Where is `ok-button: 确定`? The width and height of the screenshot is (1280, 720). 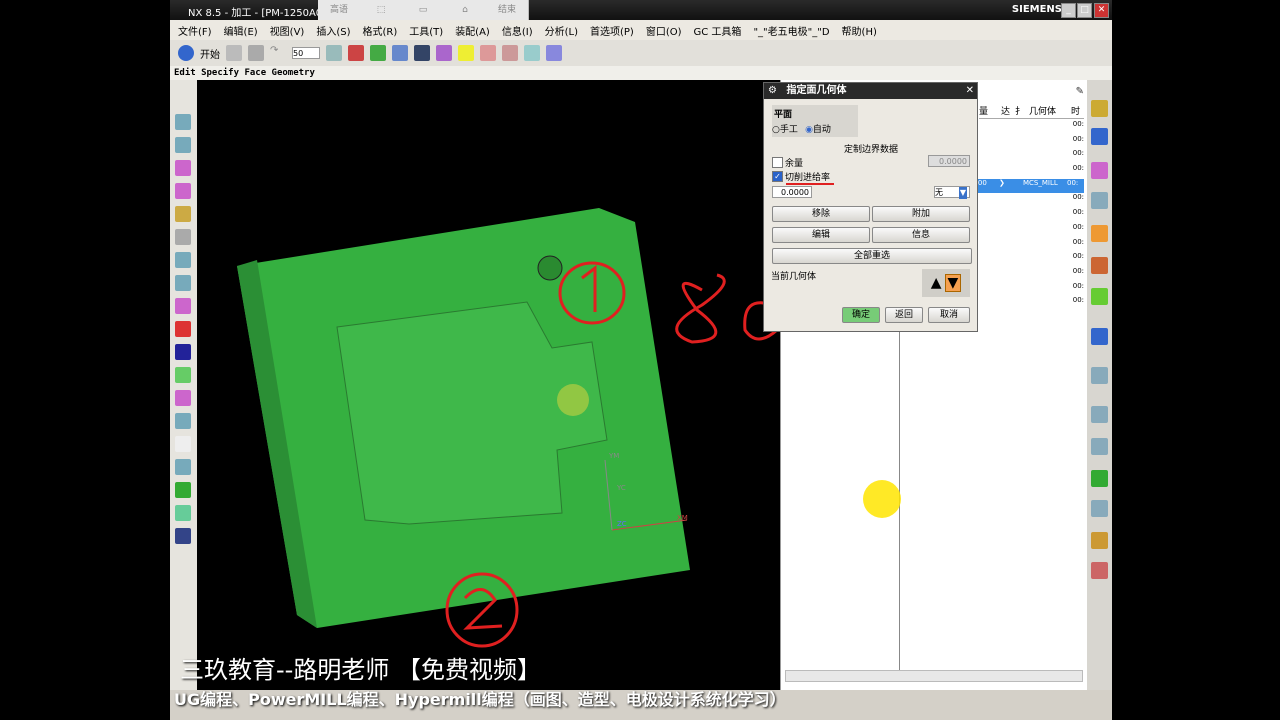
ok-button: 确定 is located at coordinates (861, 315).